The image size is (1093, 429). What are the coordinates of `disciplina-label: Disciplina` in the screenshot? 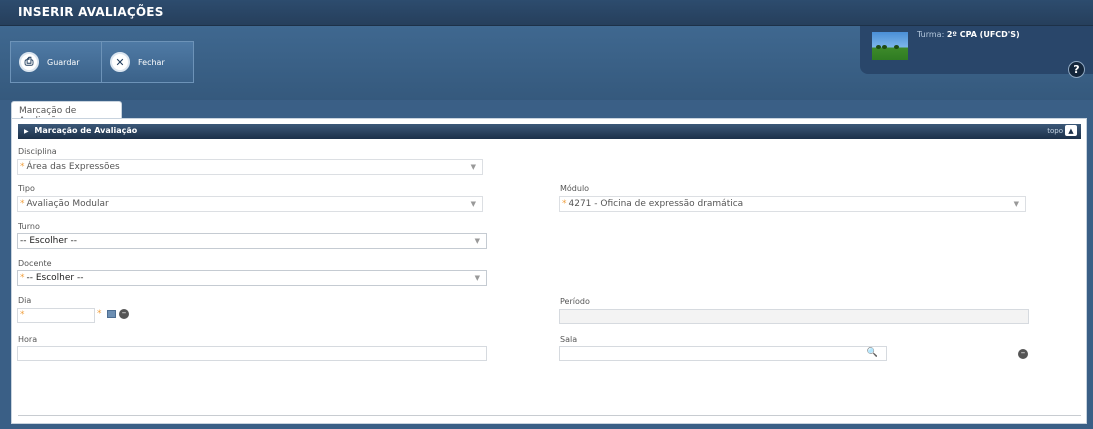 It's located at (37, 151).